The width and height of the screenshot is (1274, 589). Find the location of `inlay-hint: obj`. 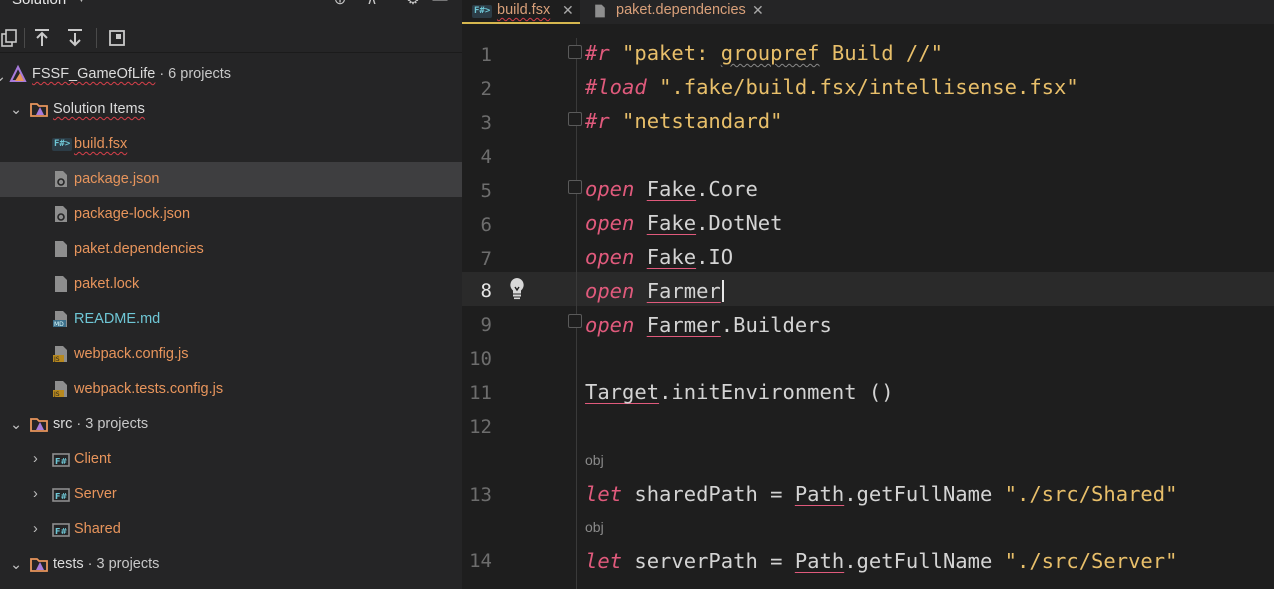

inlay-hint: obj is located at coordinates (594, 460).